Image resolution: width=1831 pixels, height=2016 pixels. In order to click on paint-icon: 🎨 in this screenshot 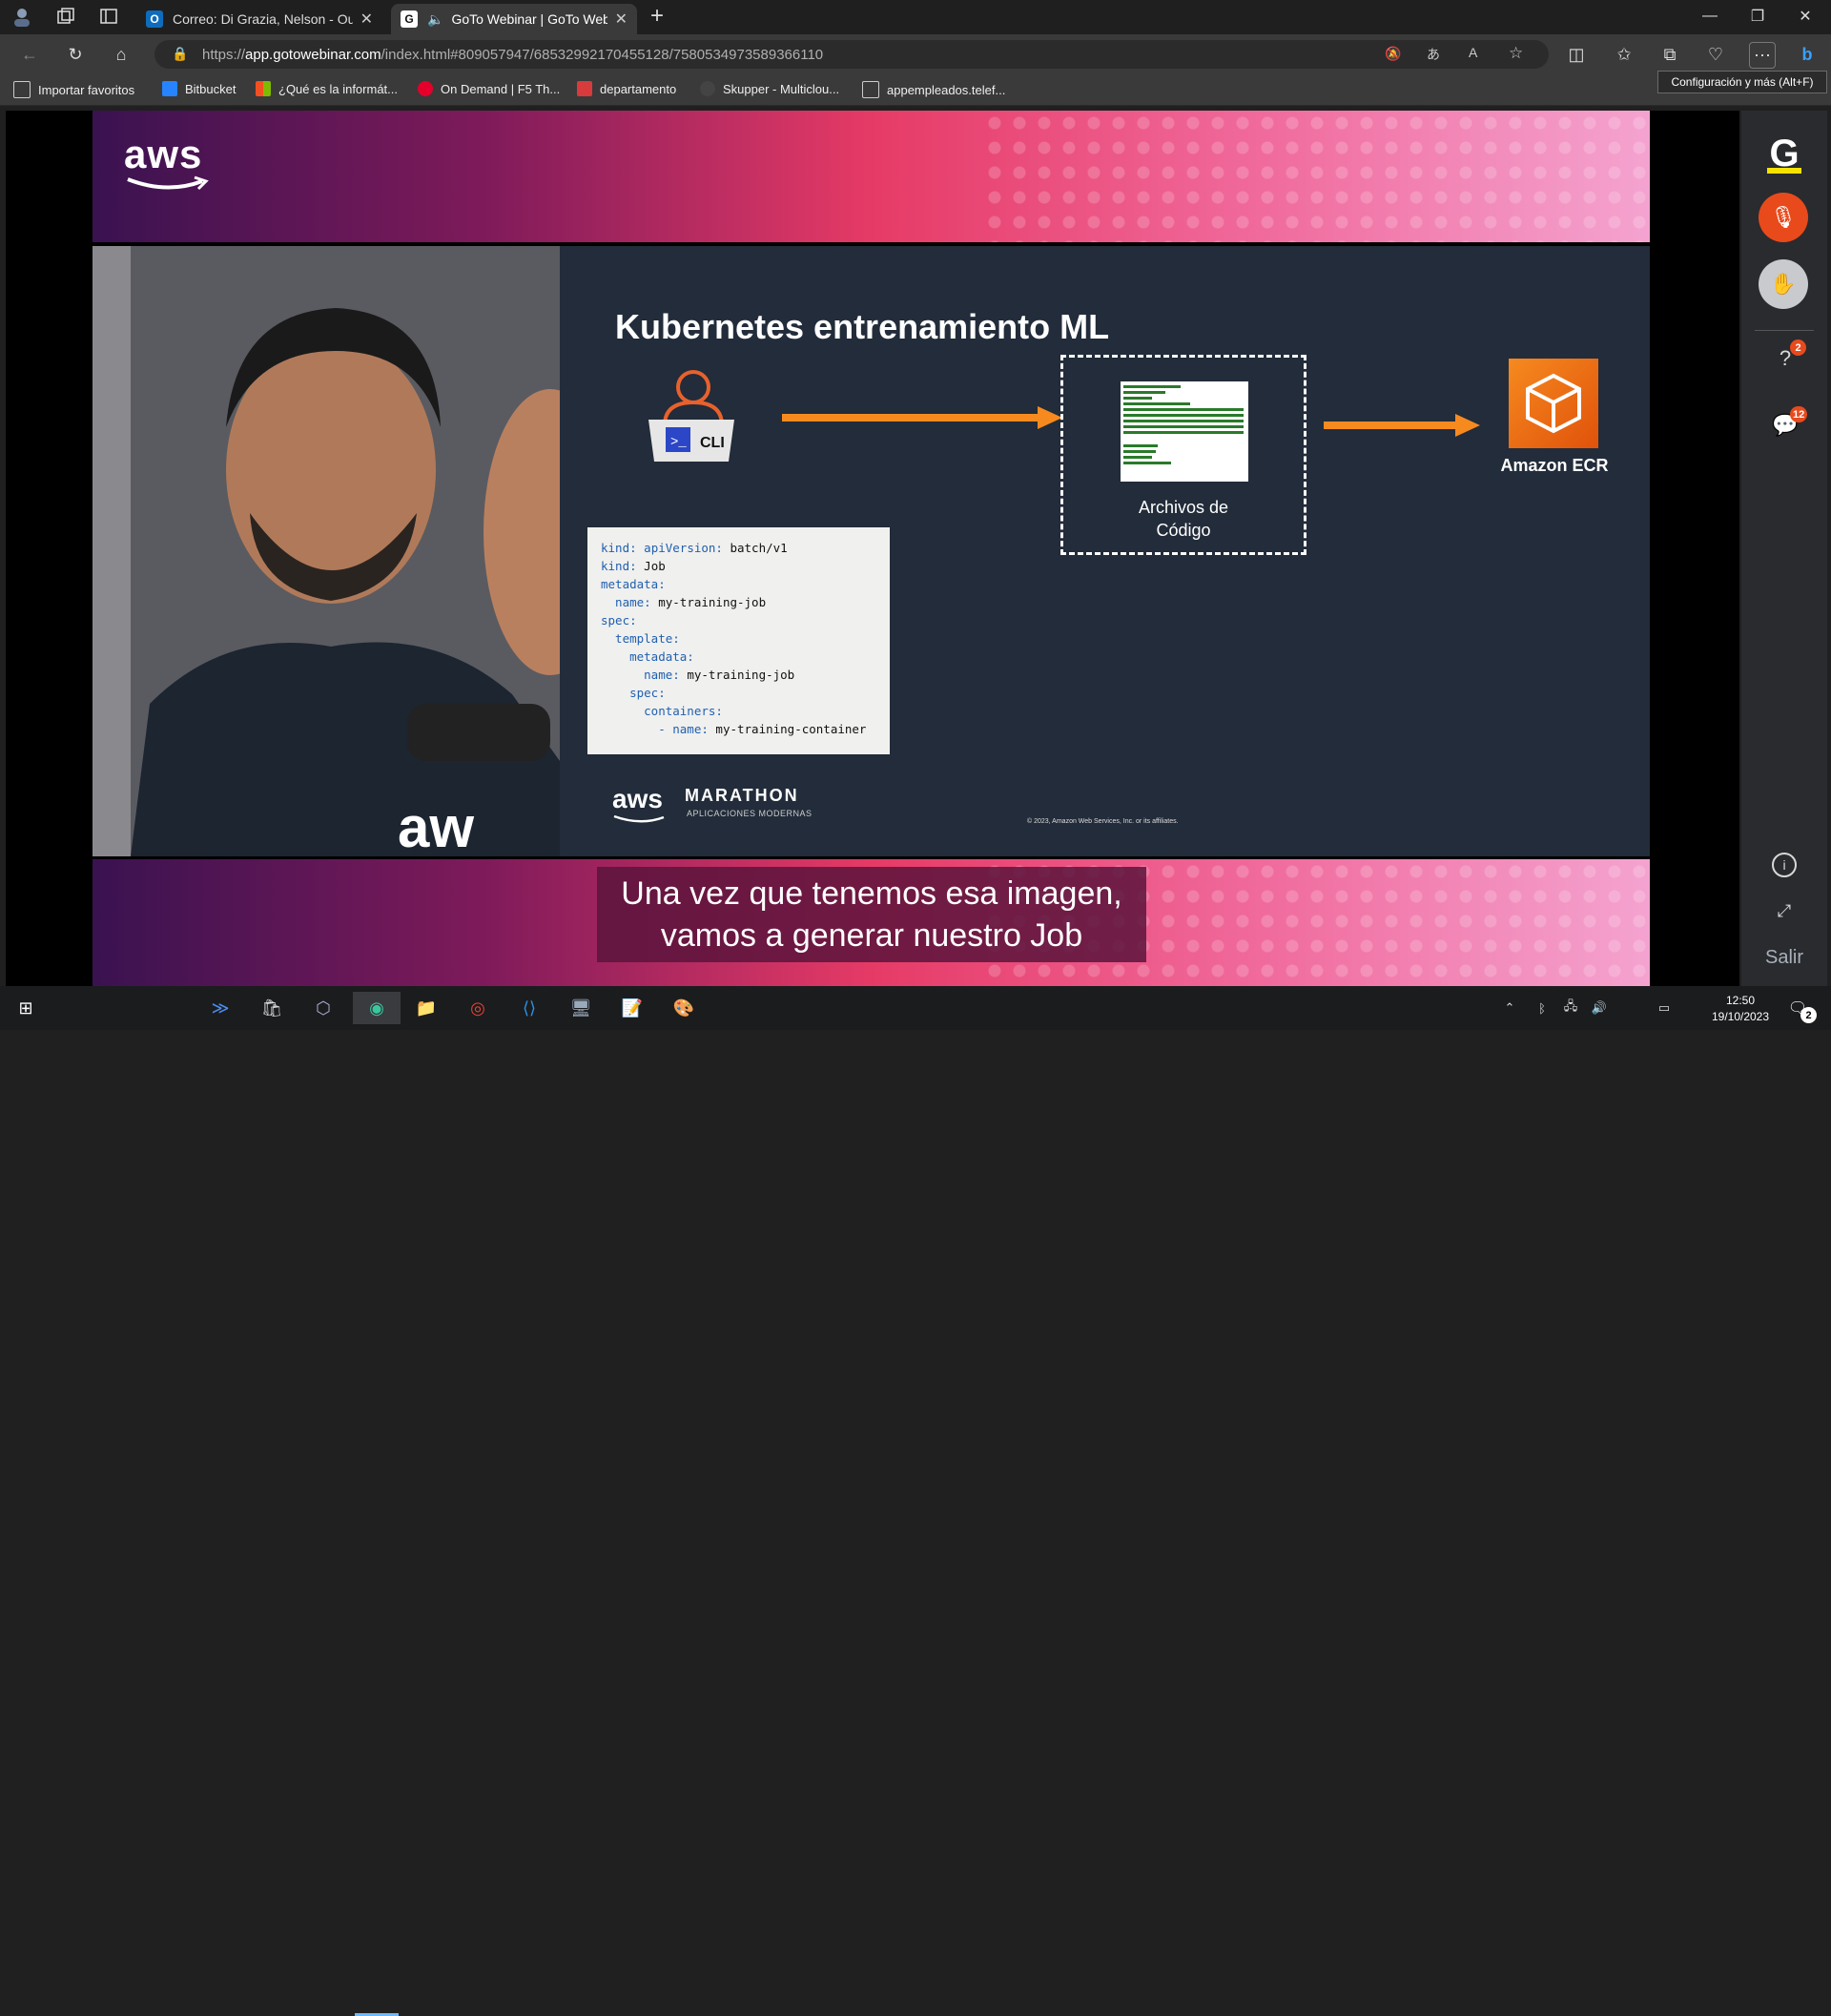, I will do `click(684, 1008)`.